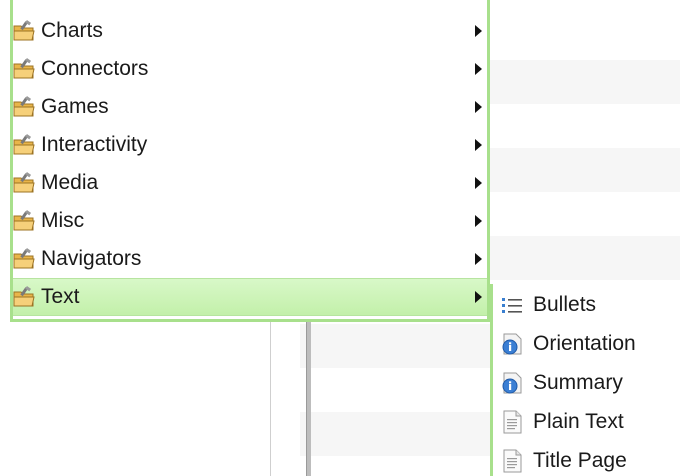 This screenshot has height=476, width=680. Describe the element at coordinates (250, 221) in the screenshot. I see `menu-item-misc: Misc` at that location.